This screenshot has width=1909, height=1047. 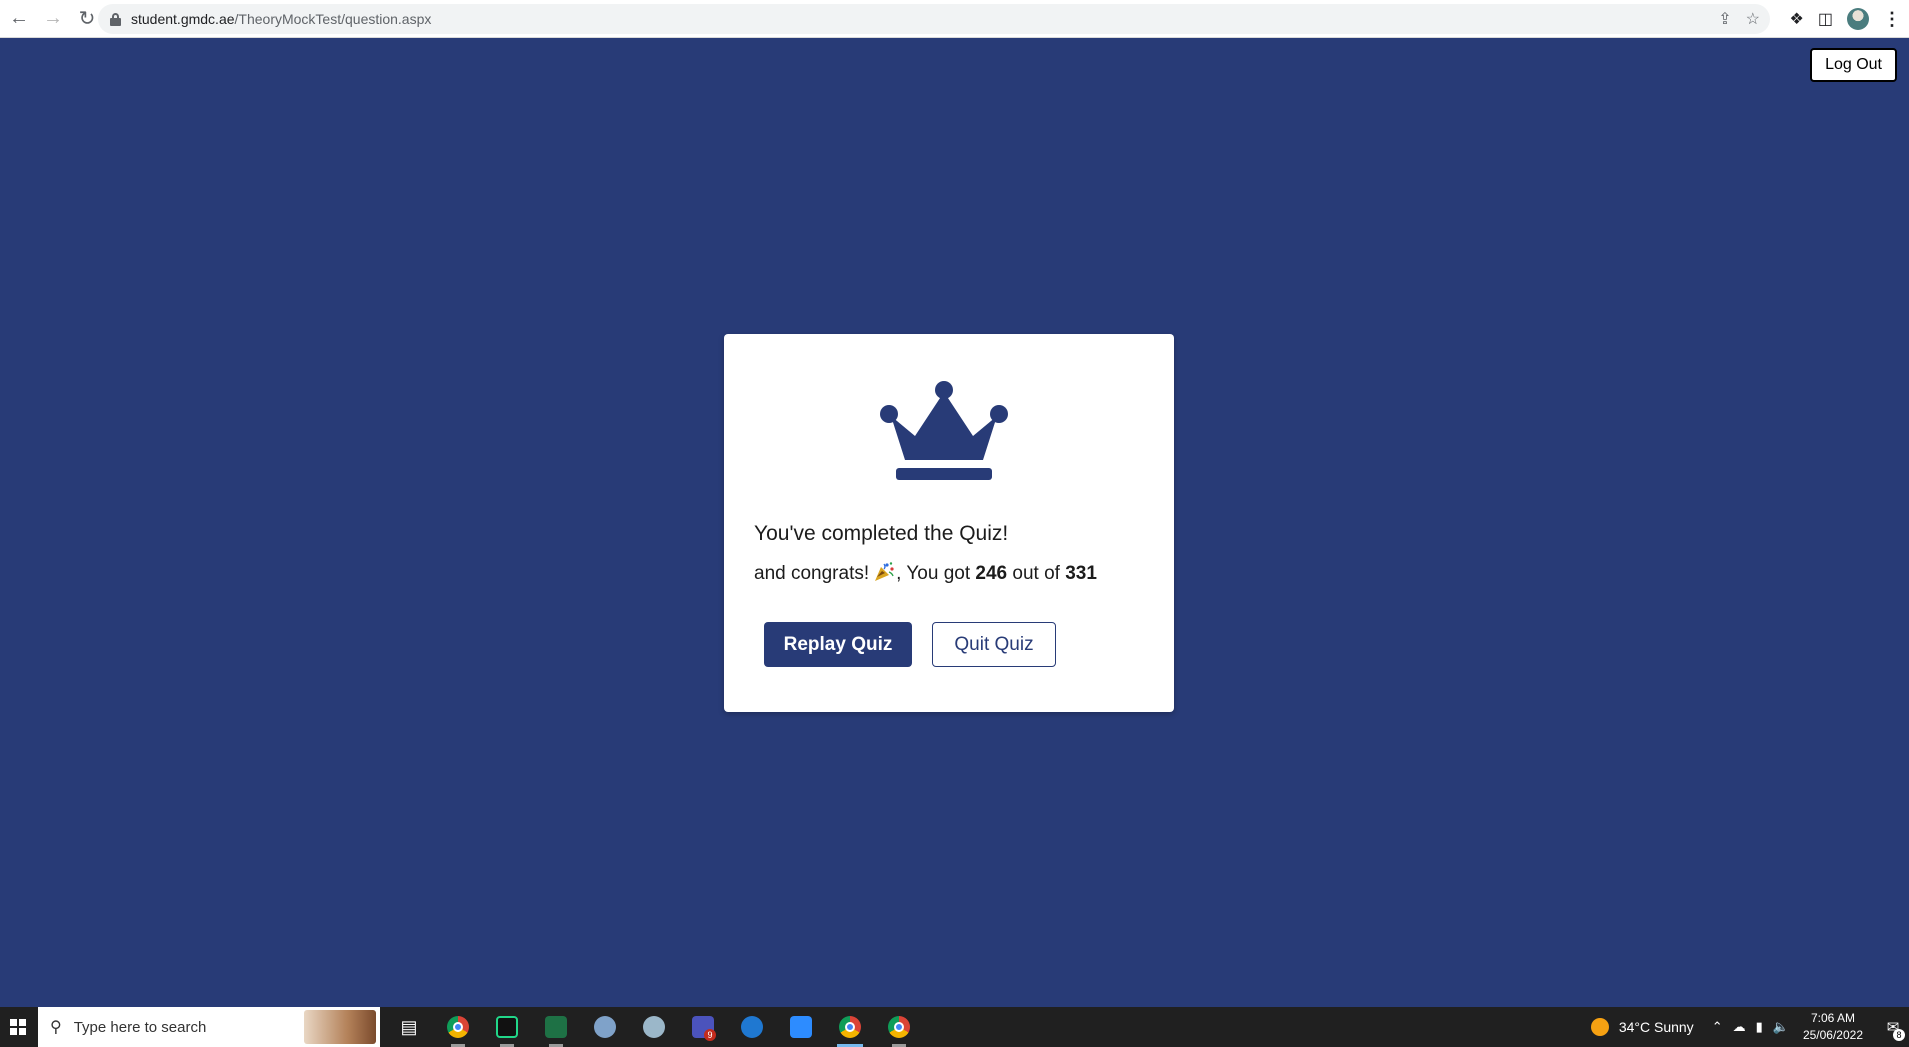 I want to click on edge-like-app-icon, so click(x=752, y=1027).